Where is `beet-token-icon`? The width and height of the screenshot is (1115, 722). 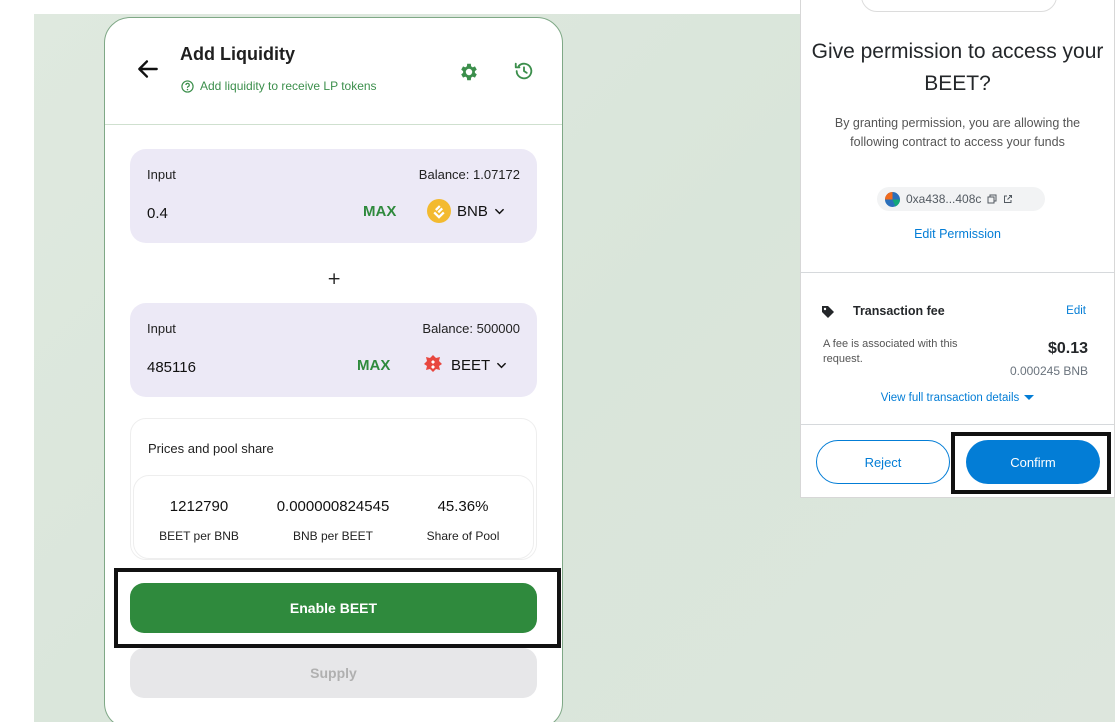 beet-token-icon is located at coordinates (433, 363).